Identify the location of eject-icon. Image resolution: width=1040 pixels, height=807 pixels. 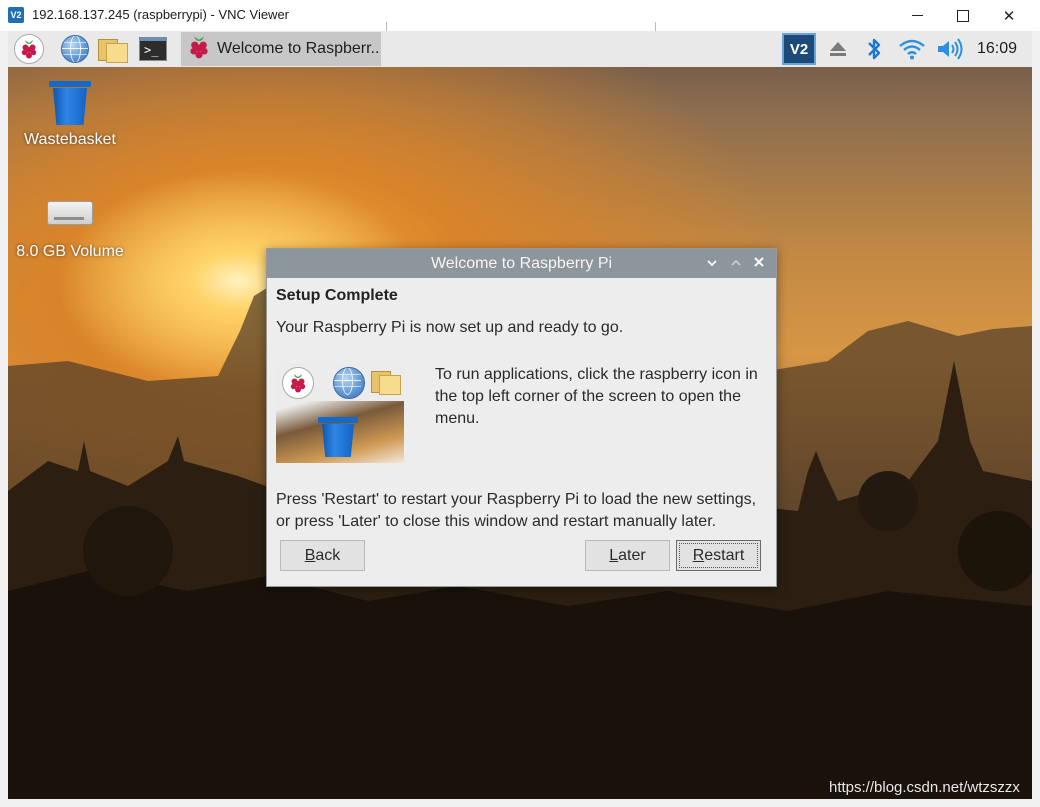
(838, 49).